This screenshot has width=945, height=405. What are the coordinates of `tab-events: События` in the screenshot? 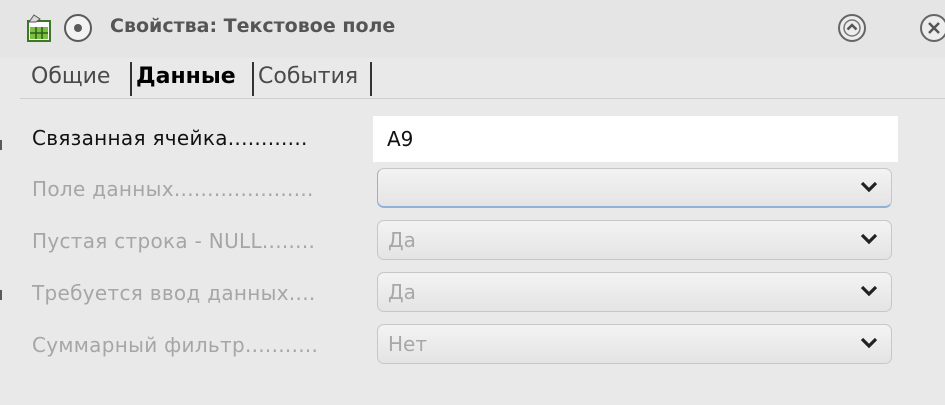 It's located at (308, 76).